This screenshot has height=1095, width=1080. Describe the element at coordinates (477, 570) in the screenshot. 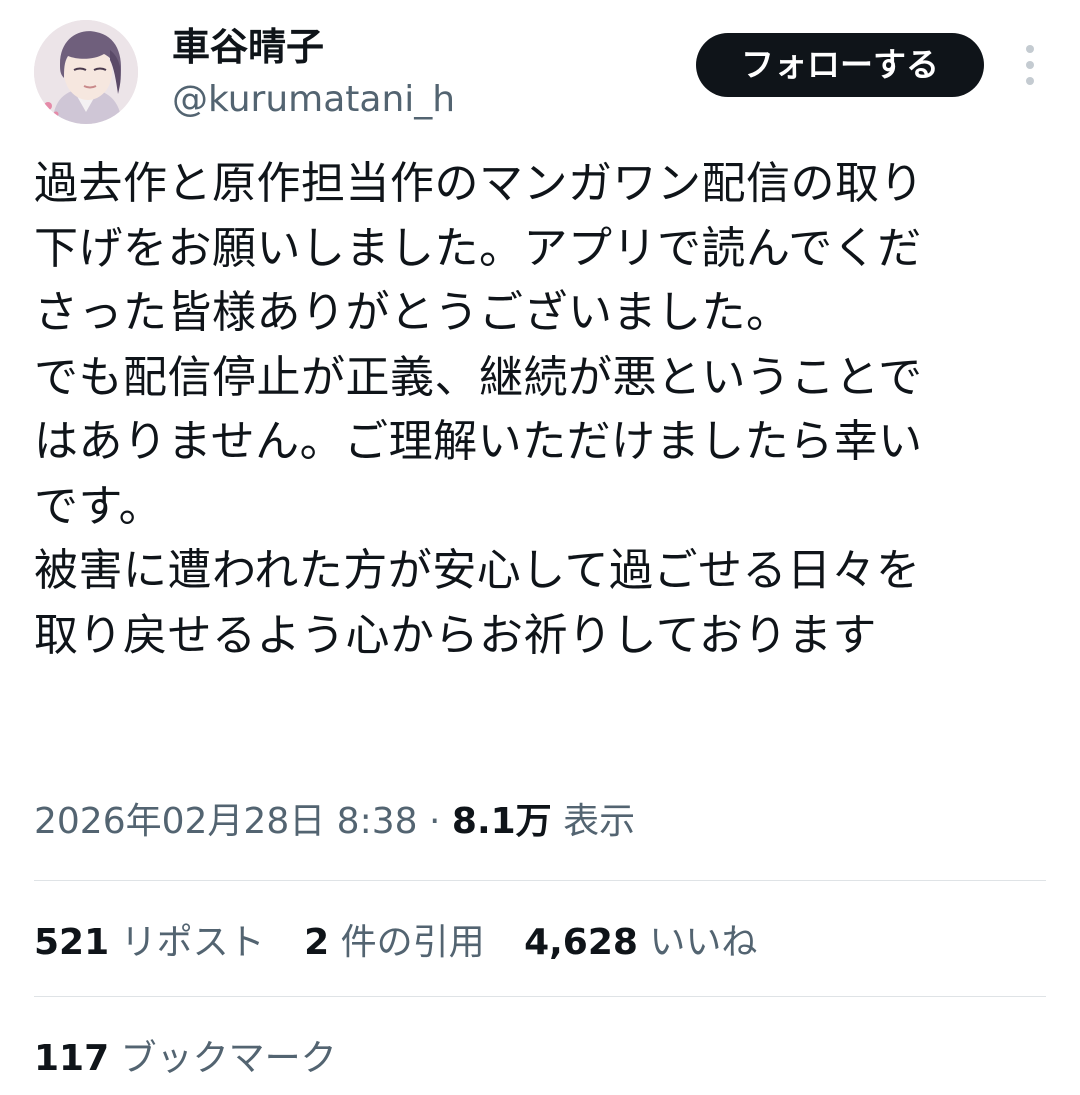

I see `tweet-text-line: 被害に遭われた方が安心して過ごせる日々を` at that location.